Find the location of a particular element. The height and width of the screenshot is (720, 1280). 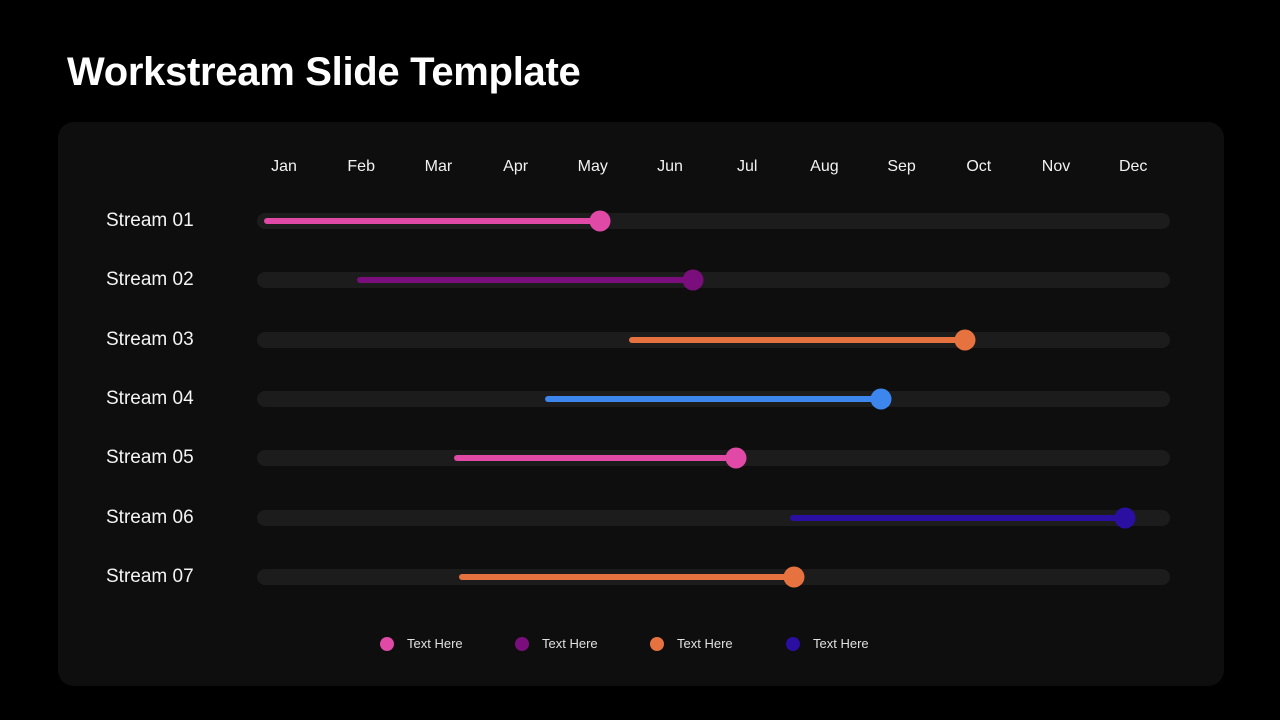

month-label-jun: Jun is located at coordinates (670, 166).